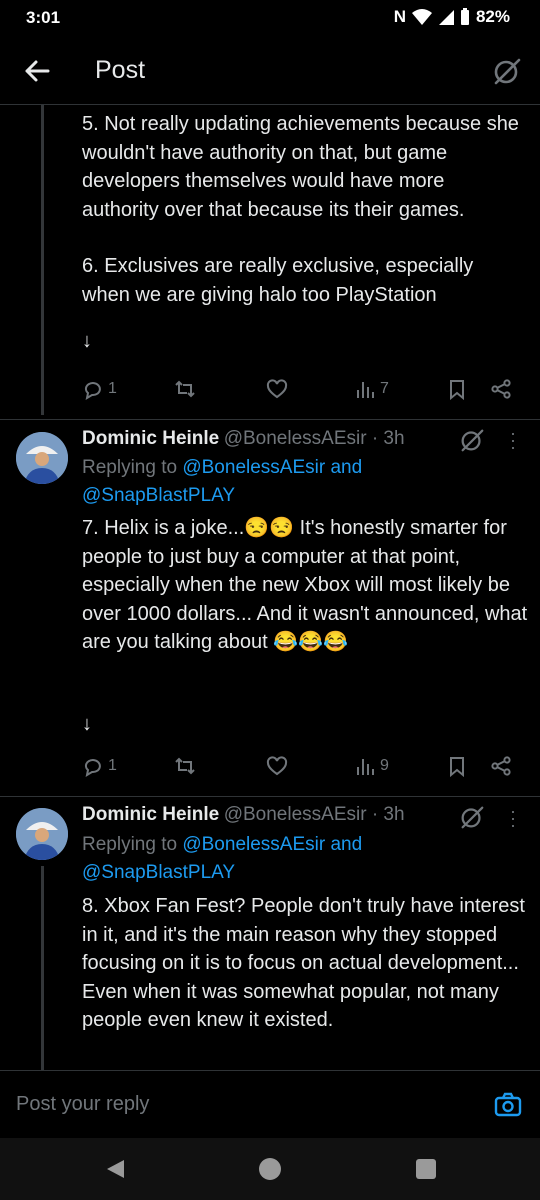 Image resolution: width=540 pixels, height=1200 pixels. I want to click on post-2-header: Dominic Heinle @BonelessAEsir · 3h, so click(282, 439).